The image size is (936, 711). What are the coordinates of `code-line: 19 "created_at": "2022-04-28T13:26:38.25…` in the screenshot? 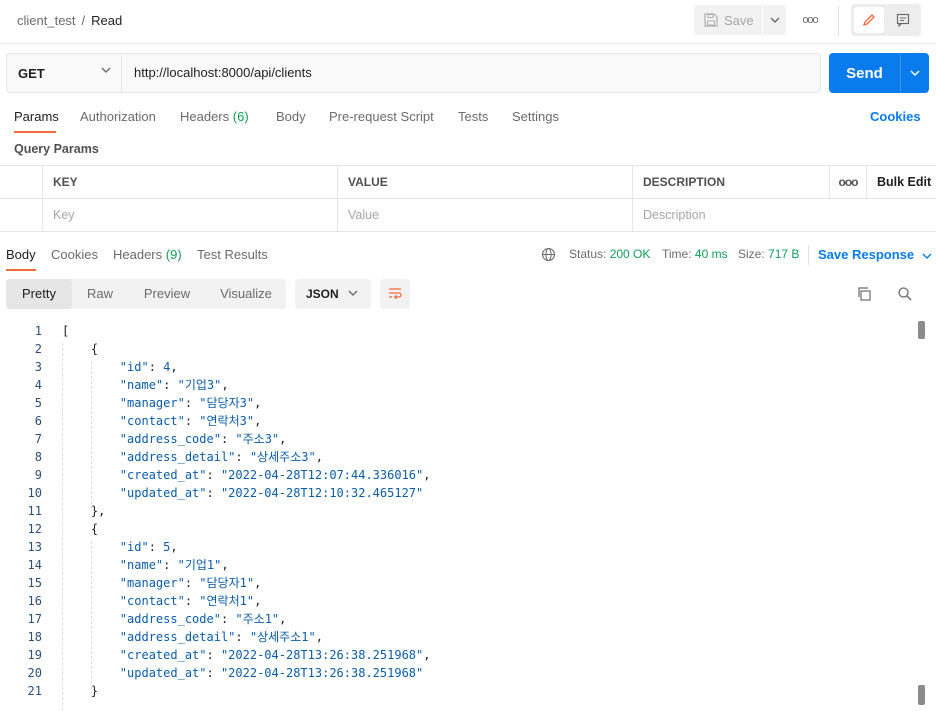 It's located at (457, 655).